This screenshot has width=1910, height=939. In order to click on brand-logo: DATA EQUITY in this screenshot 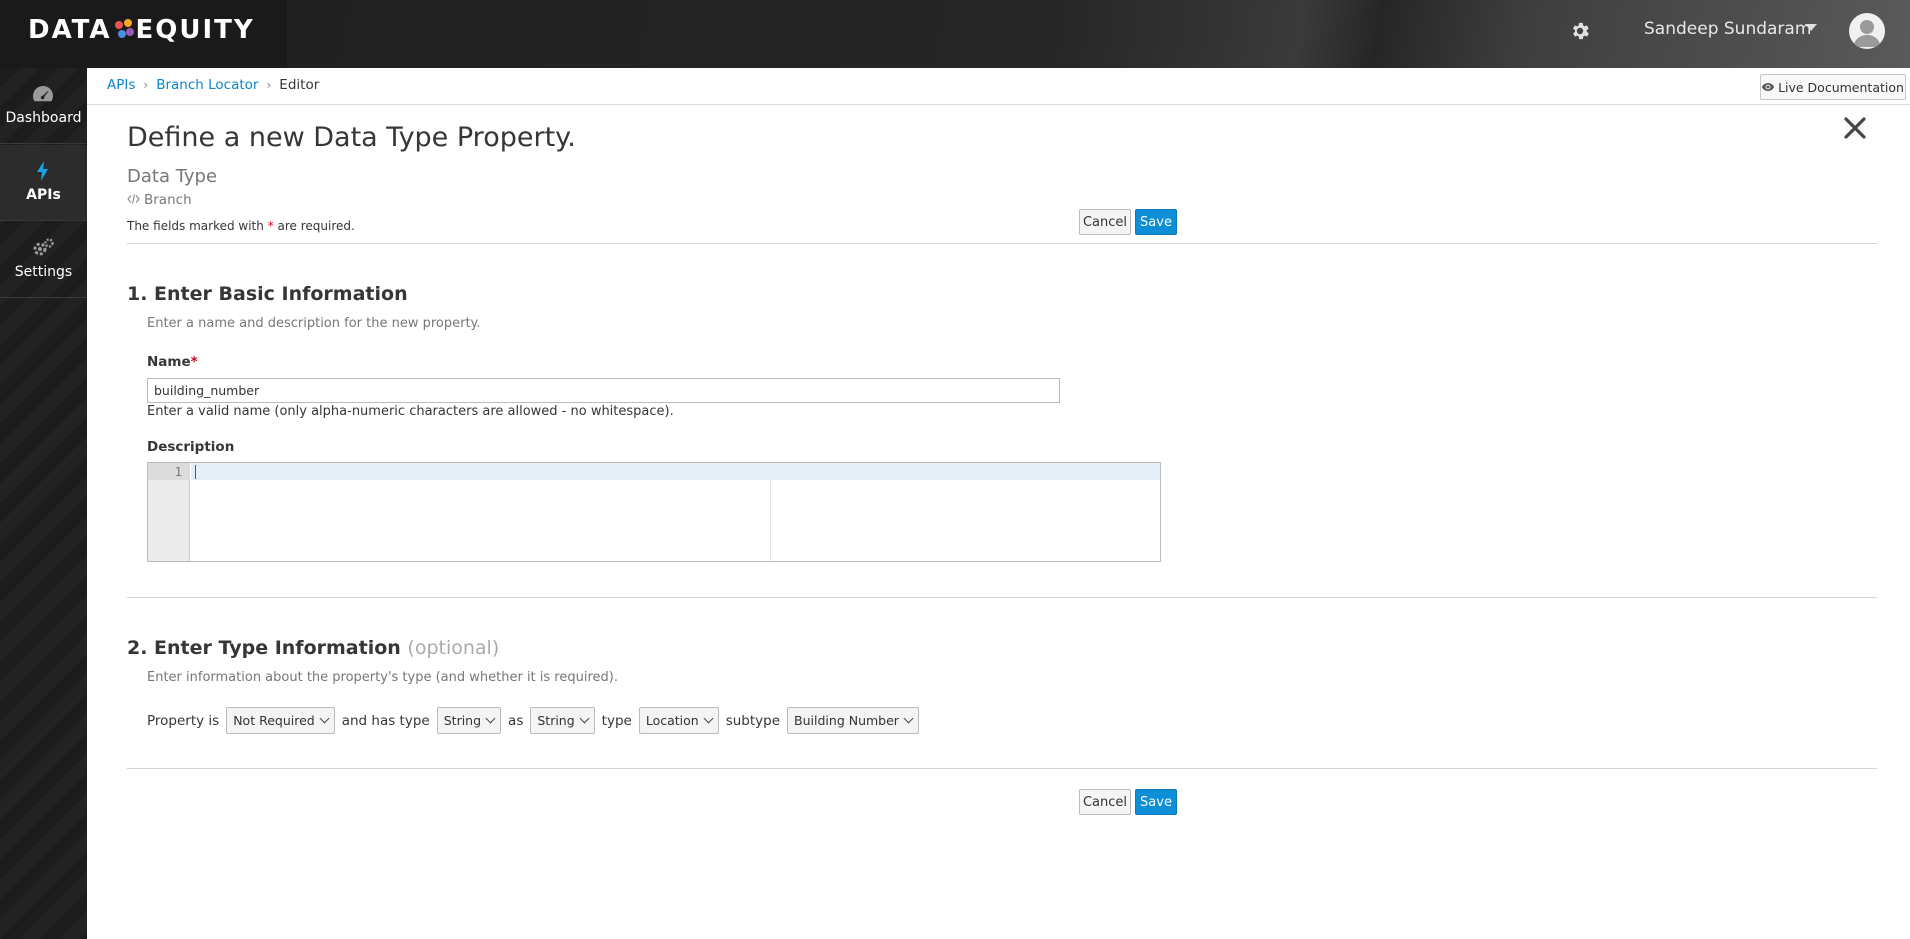, I will do `click(141, 30)`.